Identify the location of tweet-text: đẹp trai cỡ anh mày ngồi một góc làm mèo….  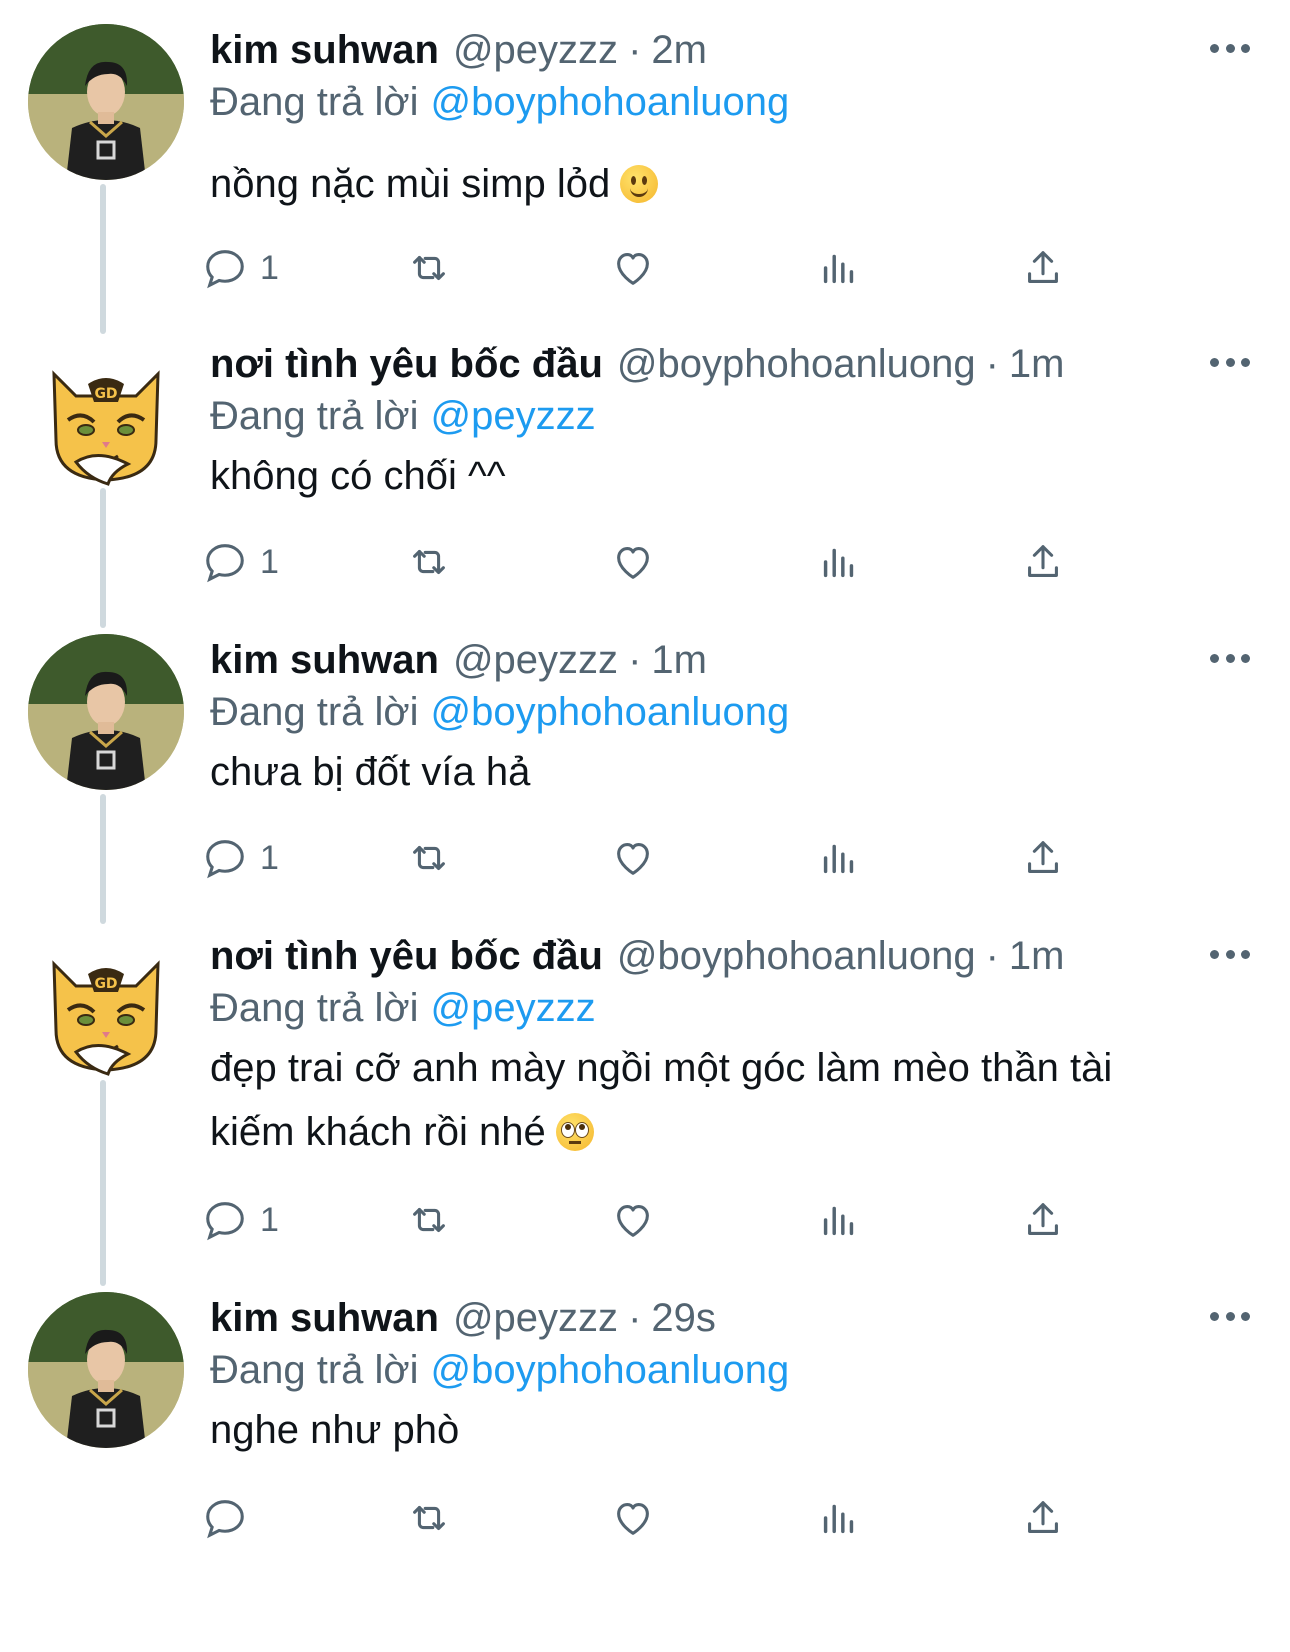
(730, 1100).